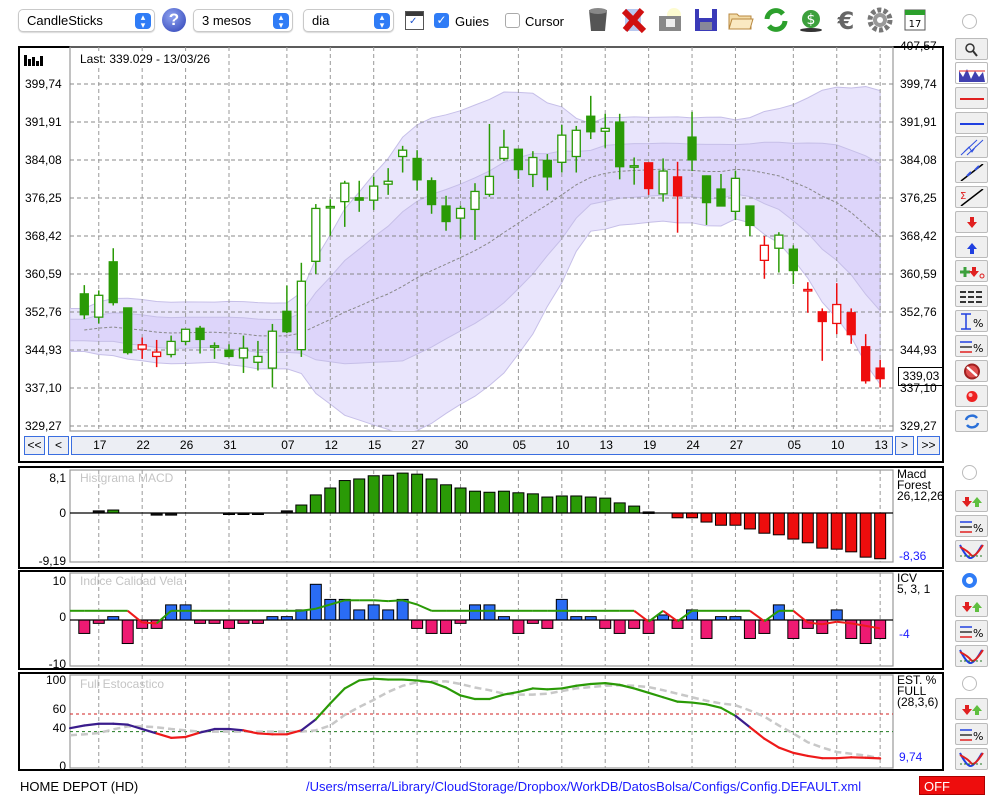 Image resolution: width=1000 pixels, height=800 pixels. I want to click on grid-lines-button, so click(971, 296).